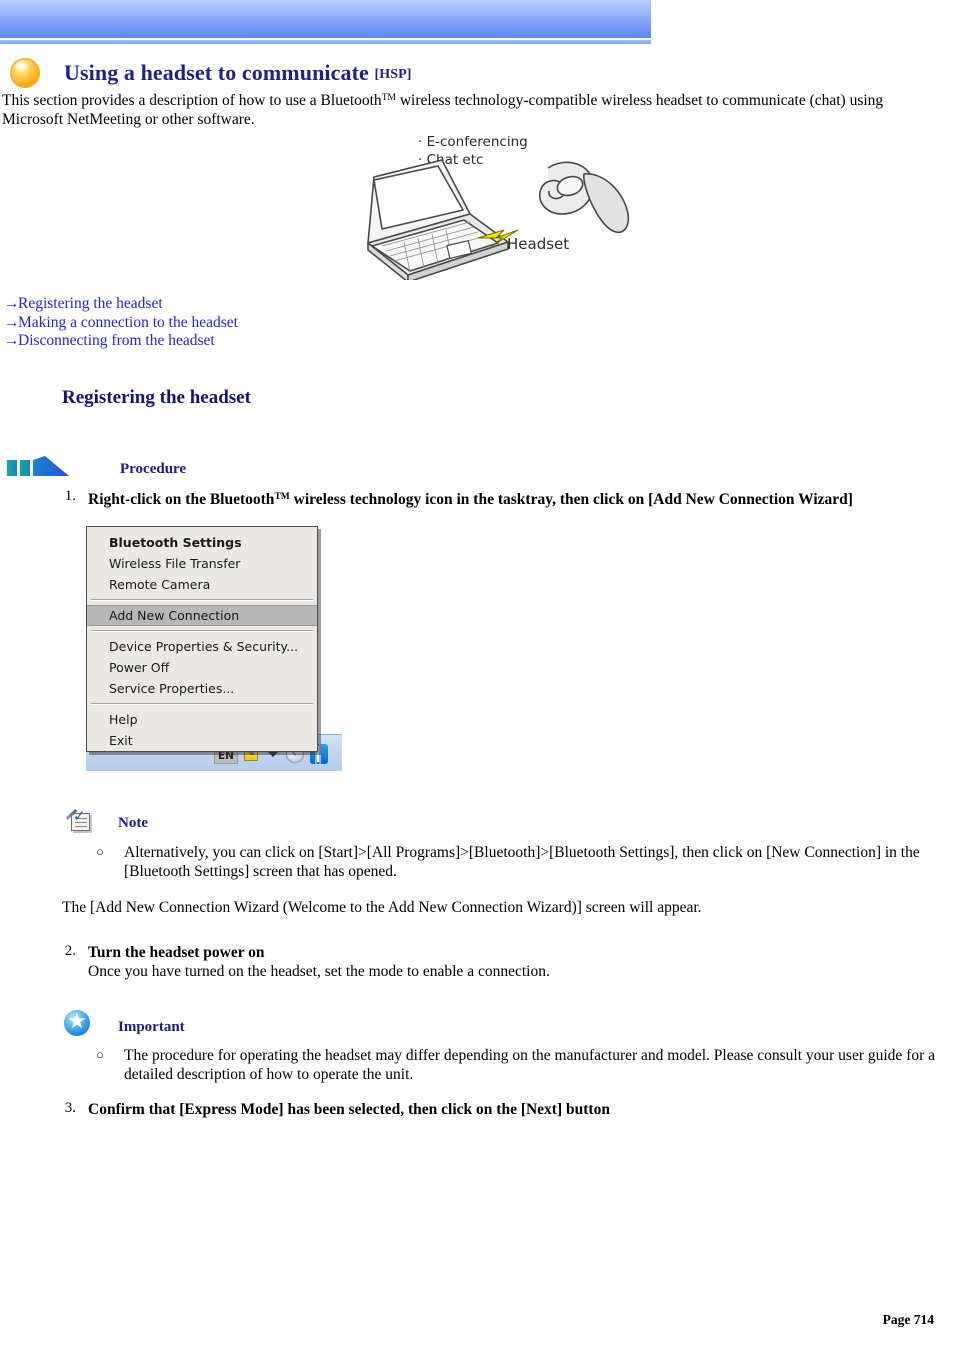  Describe the element at coordinates (325, 19) in the screenshot. I see `banner-gradient-bar` at that location.